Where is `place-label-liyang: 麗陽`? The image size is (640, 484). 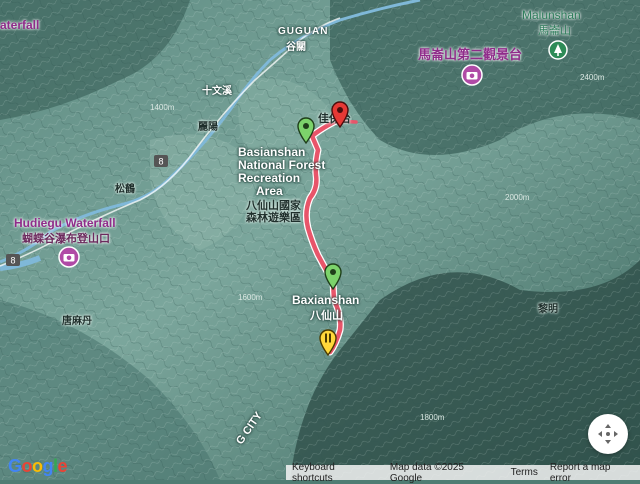
place-label-liyang: 麗陽 is located at coordinates (208, 127).